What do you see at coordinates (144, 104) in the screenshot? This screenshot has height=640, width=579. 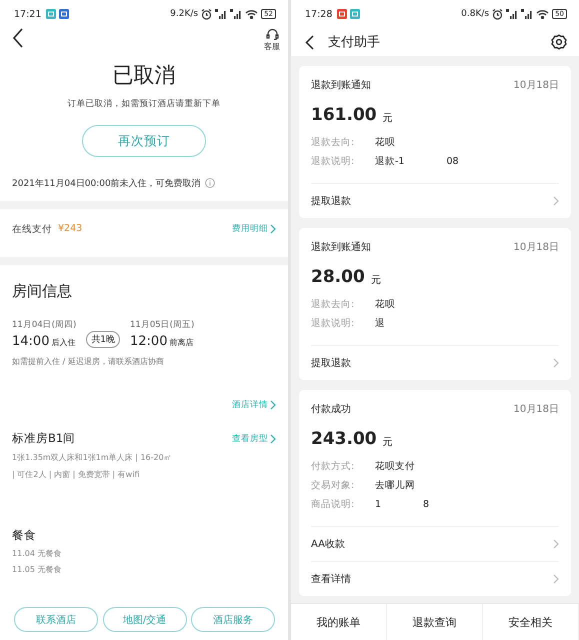 I see `status-message: 订单已取消，如需预订酒店请重新下单` at bounding box center [144, 104].